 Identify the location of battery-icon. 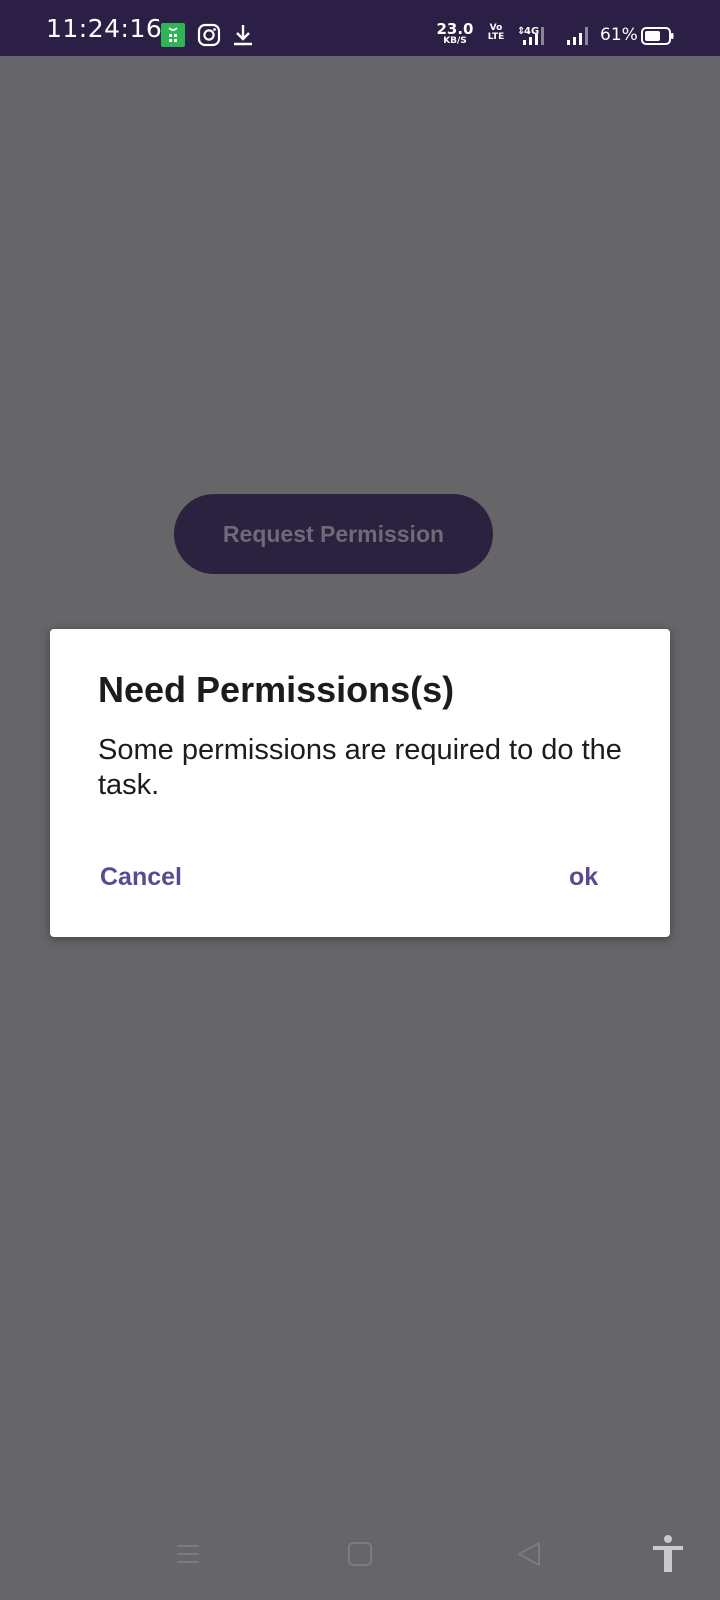
(658, 38).